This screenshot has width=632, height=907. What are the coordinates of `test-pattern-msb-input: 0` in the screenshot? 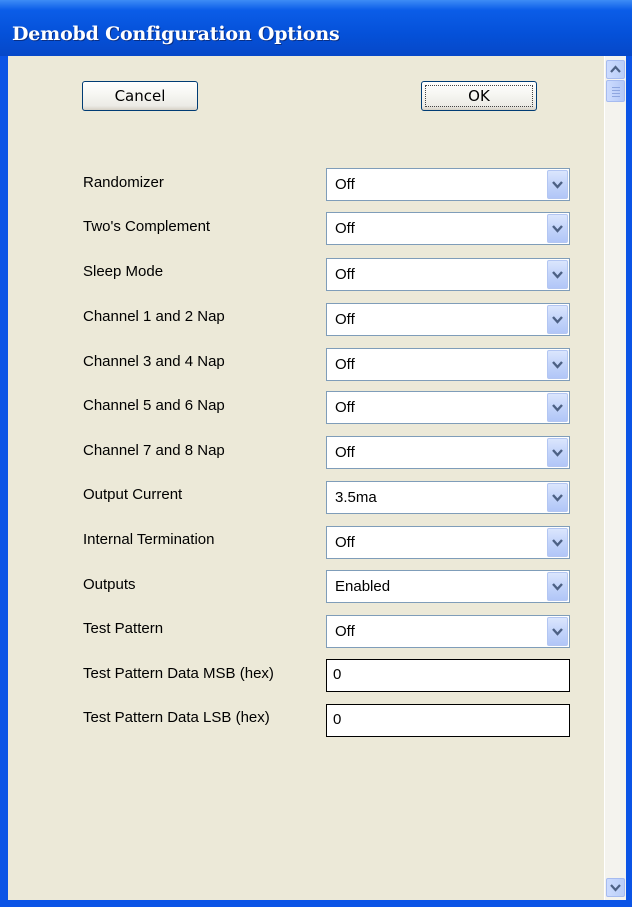 It's located at (448, 675).